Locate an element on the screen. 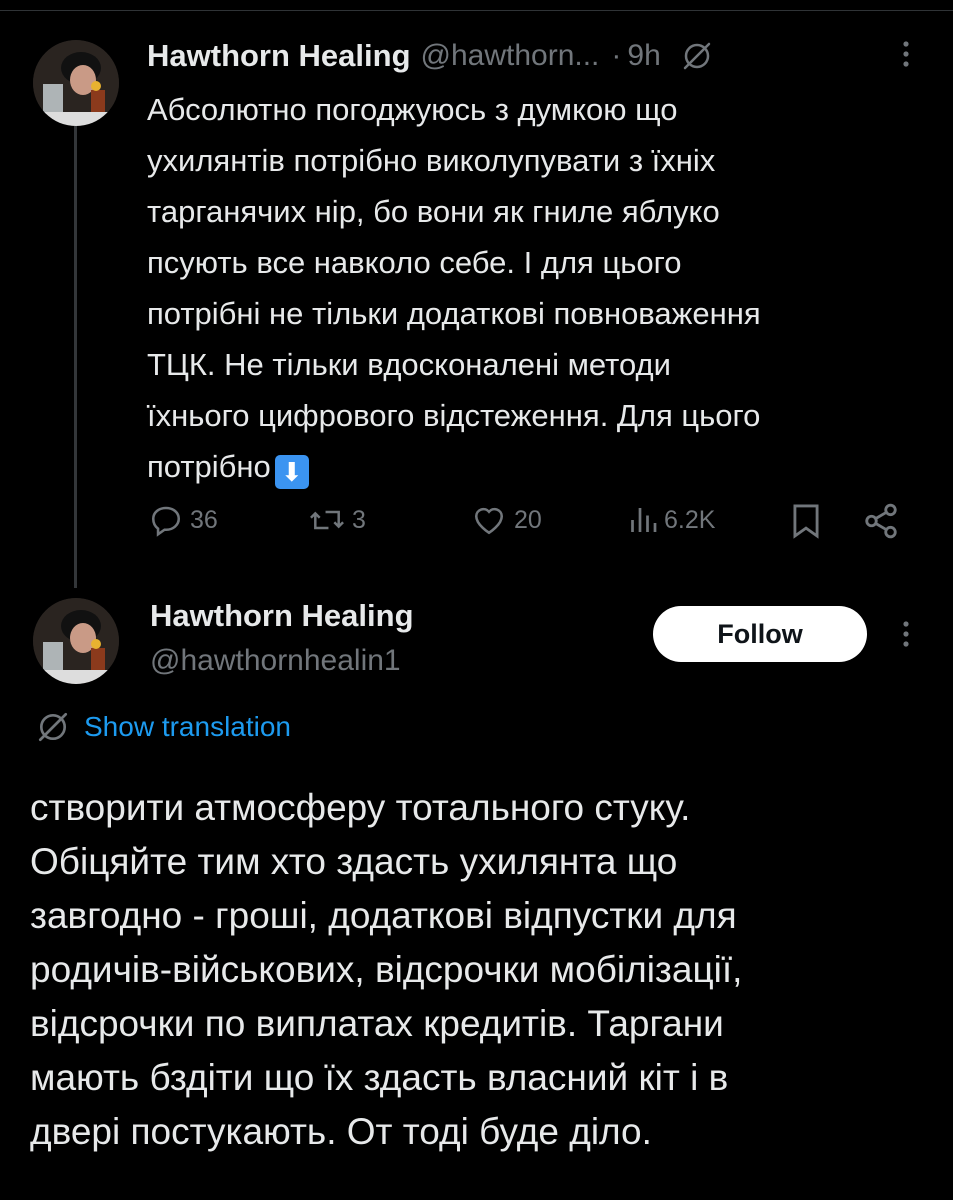  tweet-header: Hawthorn Healing @hawthorn... · 9h is located at coordinates (430, 56).